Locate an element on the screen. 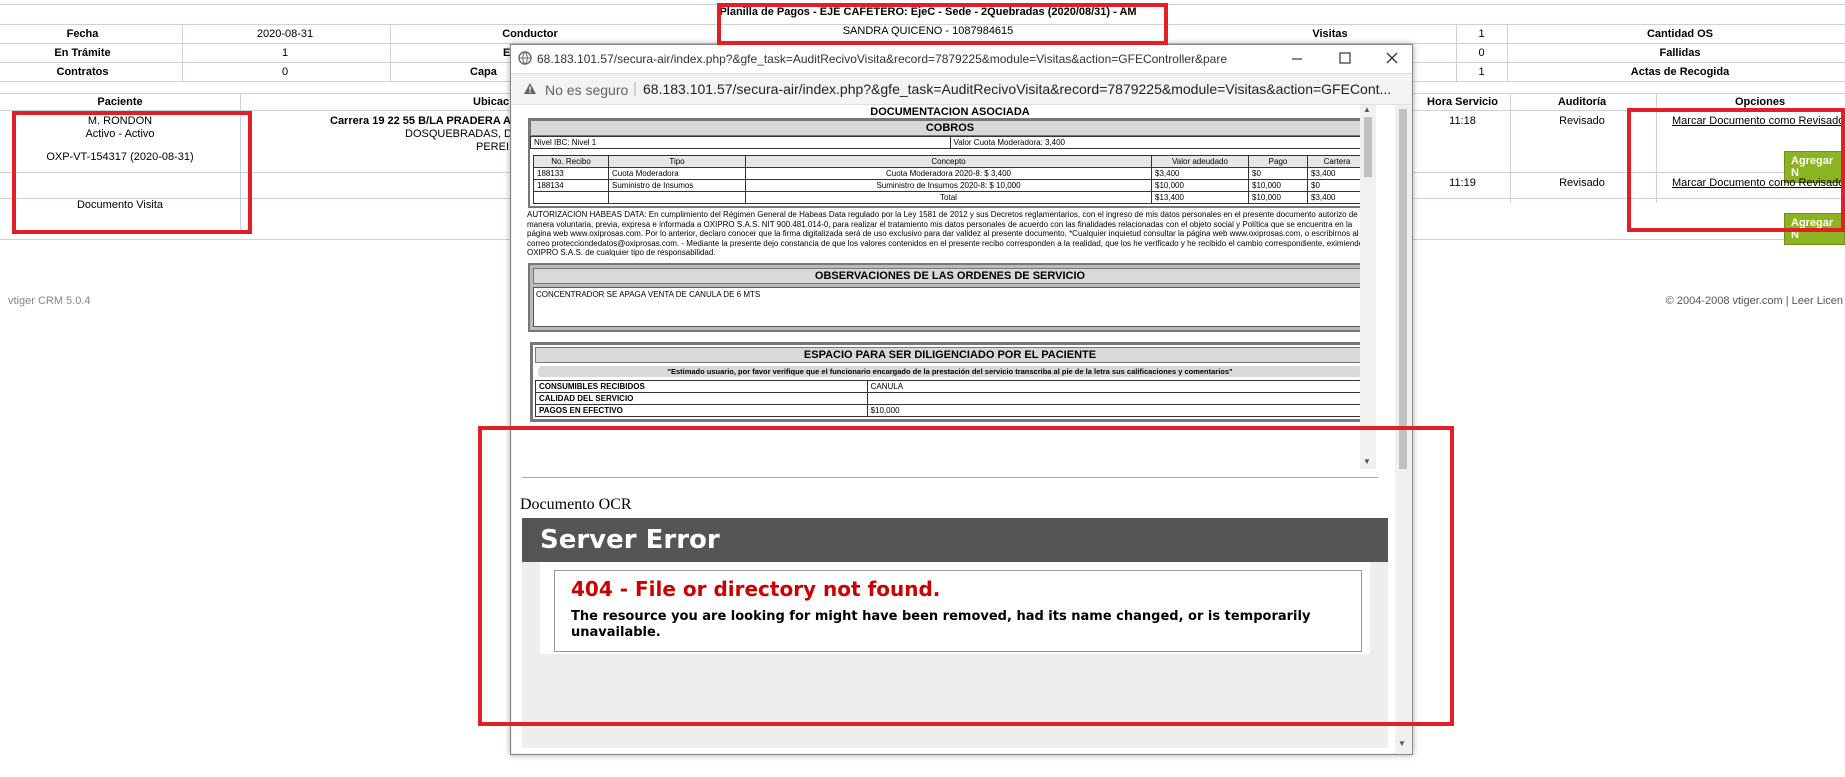  scroll-up-icon: ▲ is located at coordinates (1367, 109).